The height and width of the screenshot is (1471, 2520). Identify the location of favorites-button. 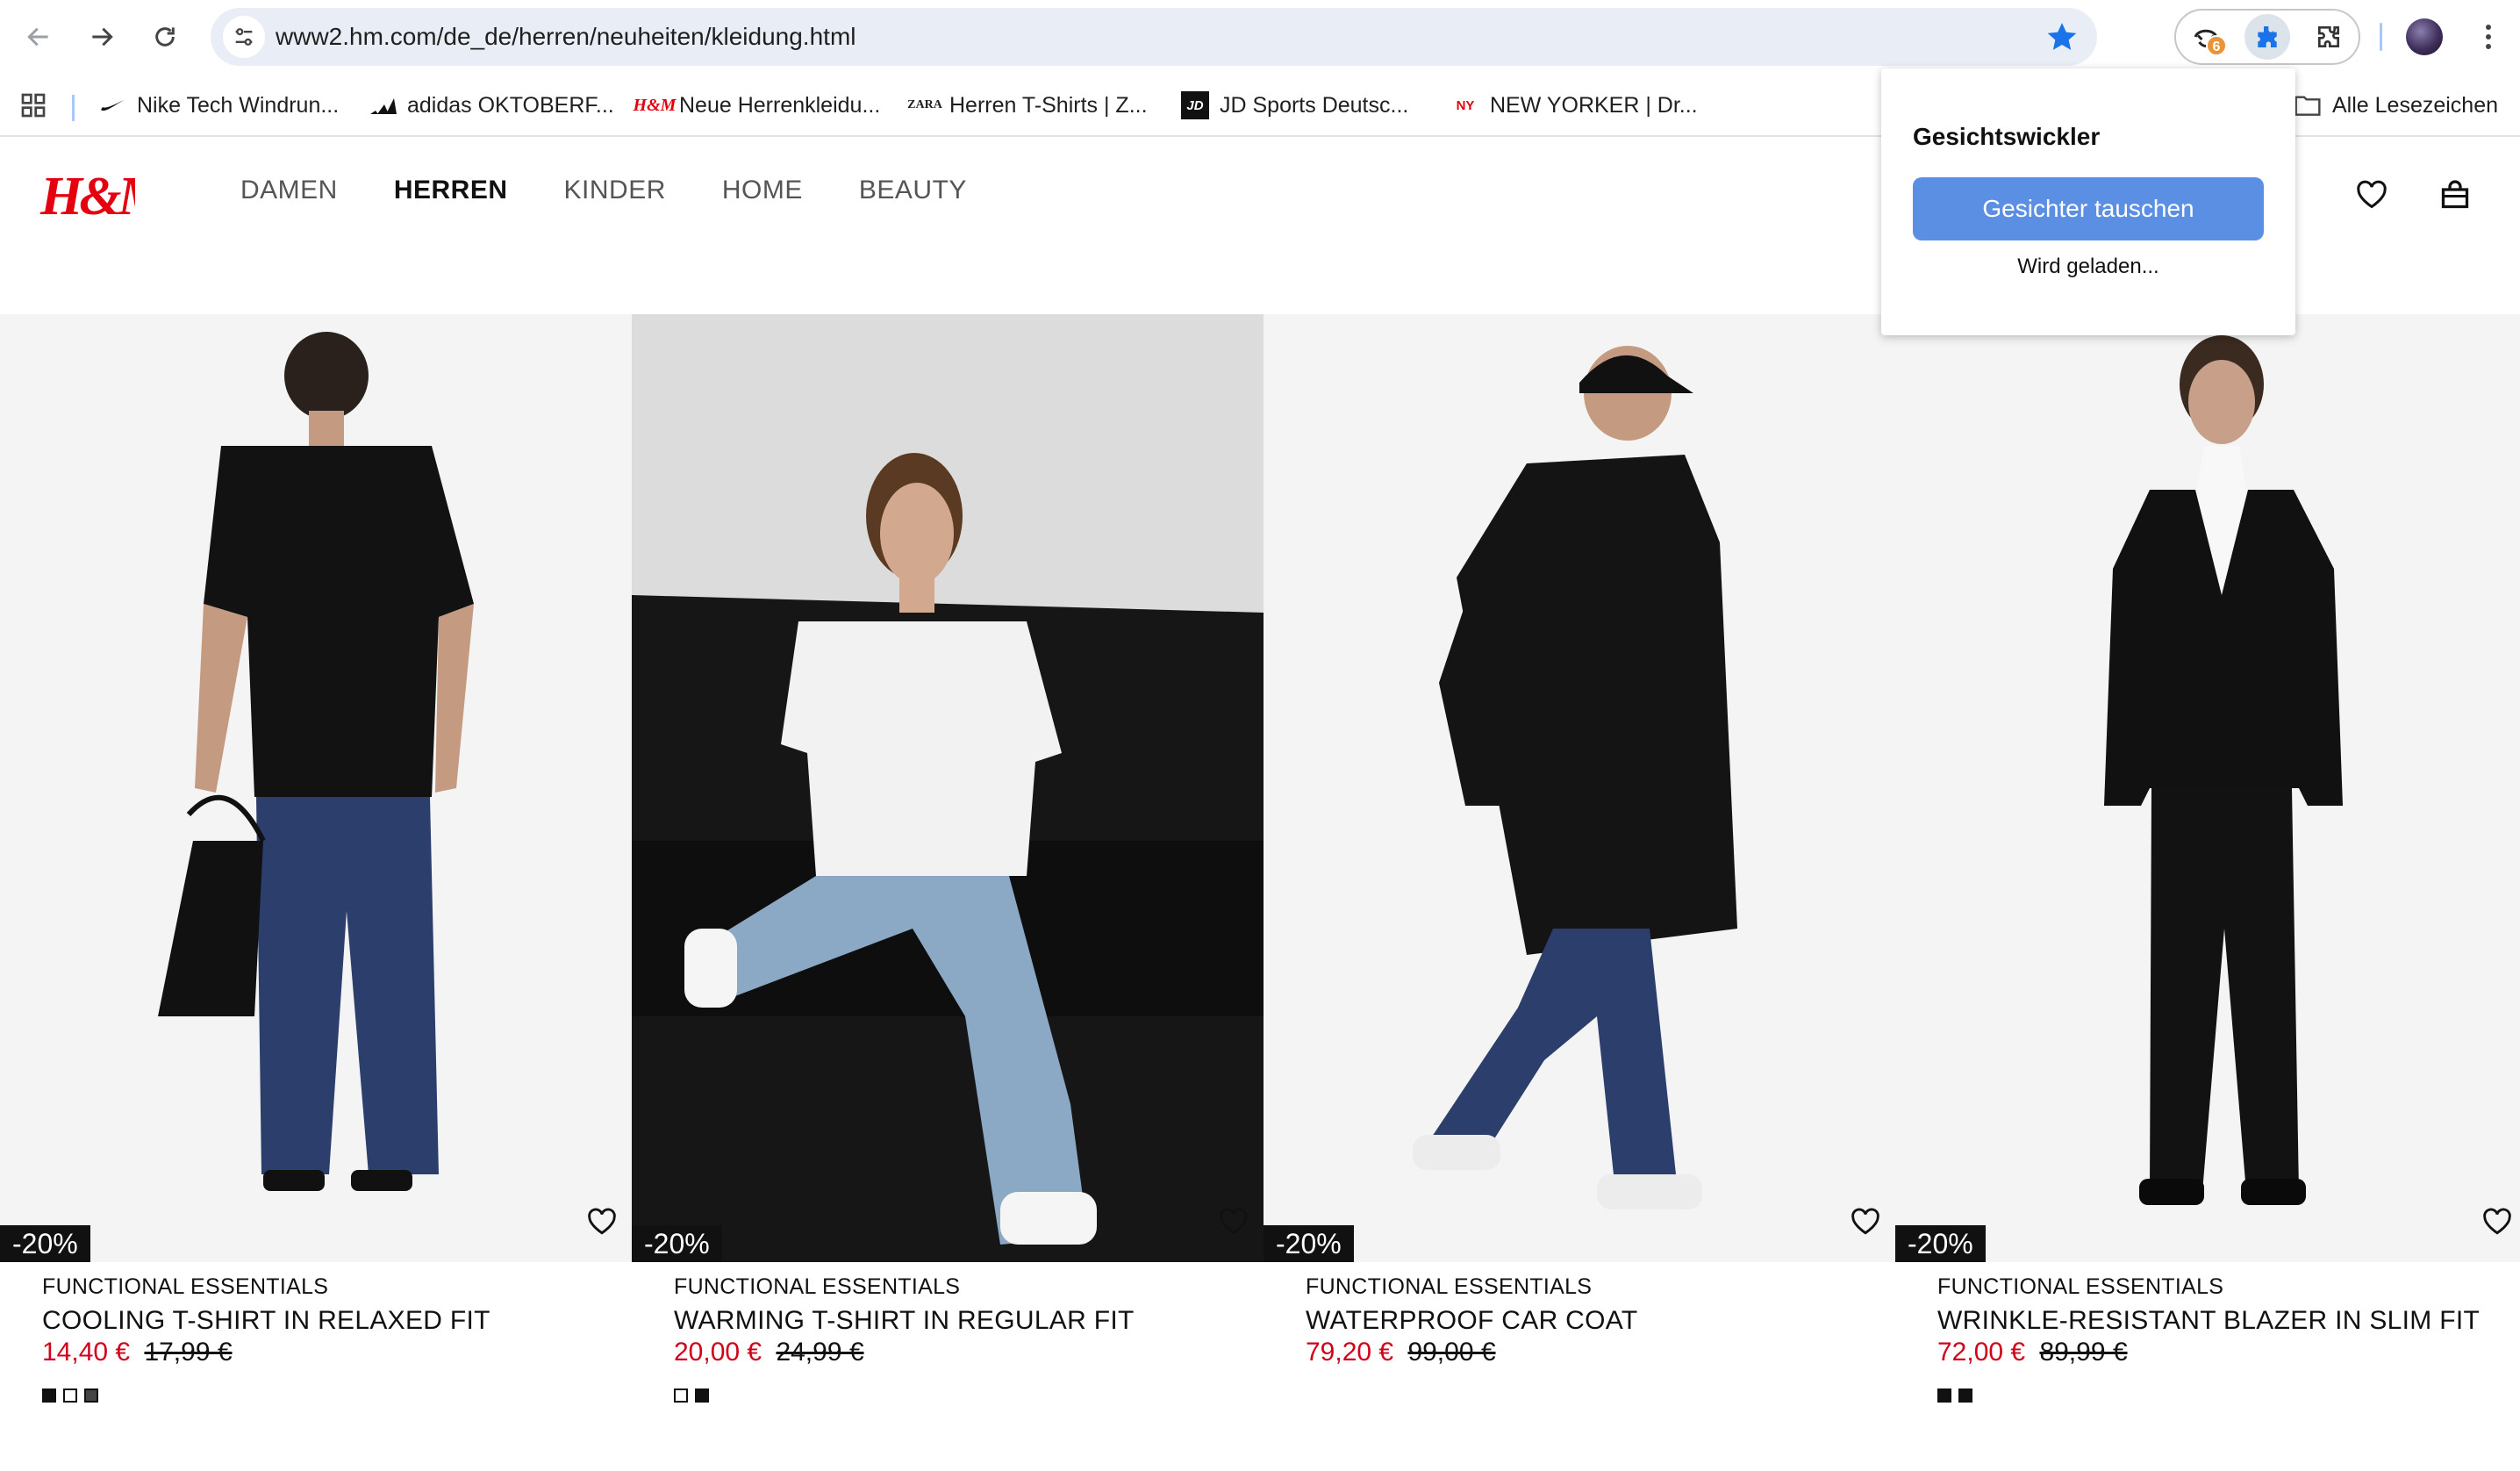
(2371, 195).